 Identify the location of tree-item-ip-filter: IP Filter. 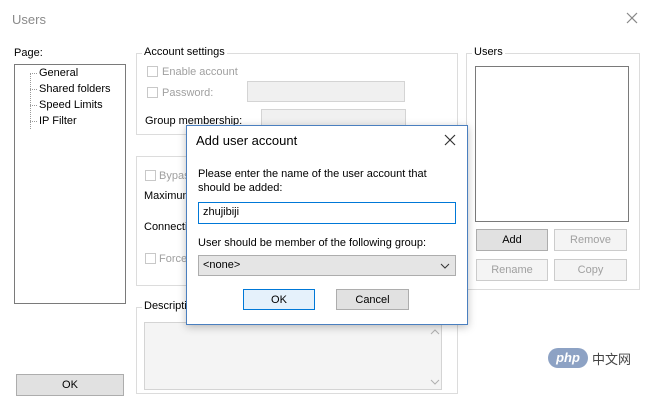
(58, 121).